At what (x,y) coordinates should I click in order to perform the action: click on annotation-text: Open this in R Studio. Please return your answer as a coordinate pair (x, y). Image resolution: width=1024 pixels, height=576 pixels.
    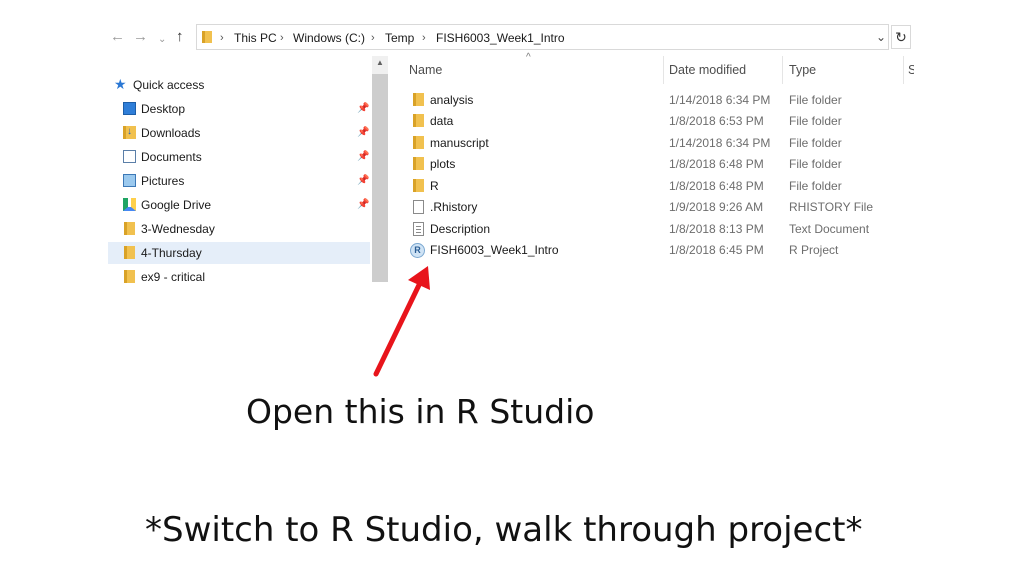
    Looking at the image, I should click on (420, 411).